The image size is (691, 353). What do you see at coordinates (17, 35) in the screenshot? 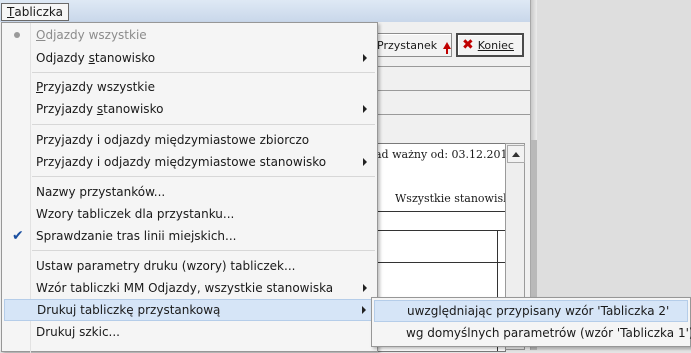
I see `radio-dot-icon` at bounding box center [17, 35].